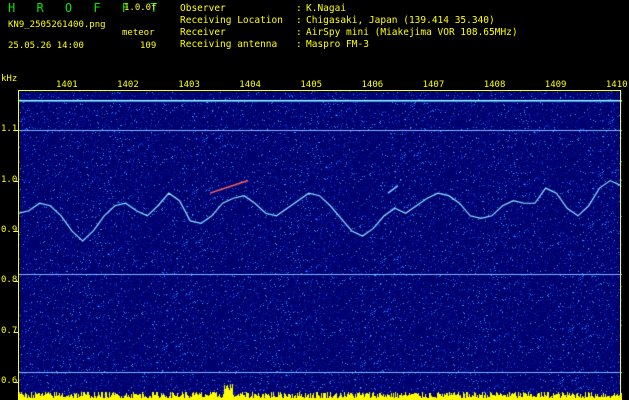 The height and width of the screenshot is (400, 629). I want to click on x-tick-label: 1408, so click(494, 85).